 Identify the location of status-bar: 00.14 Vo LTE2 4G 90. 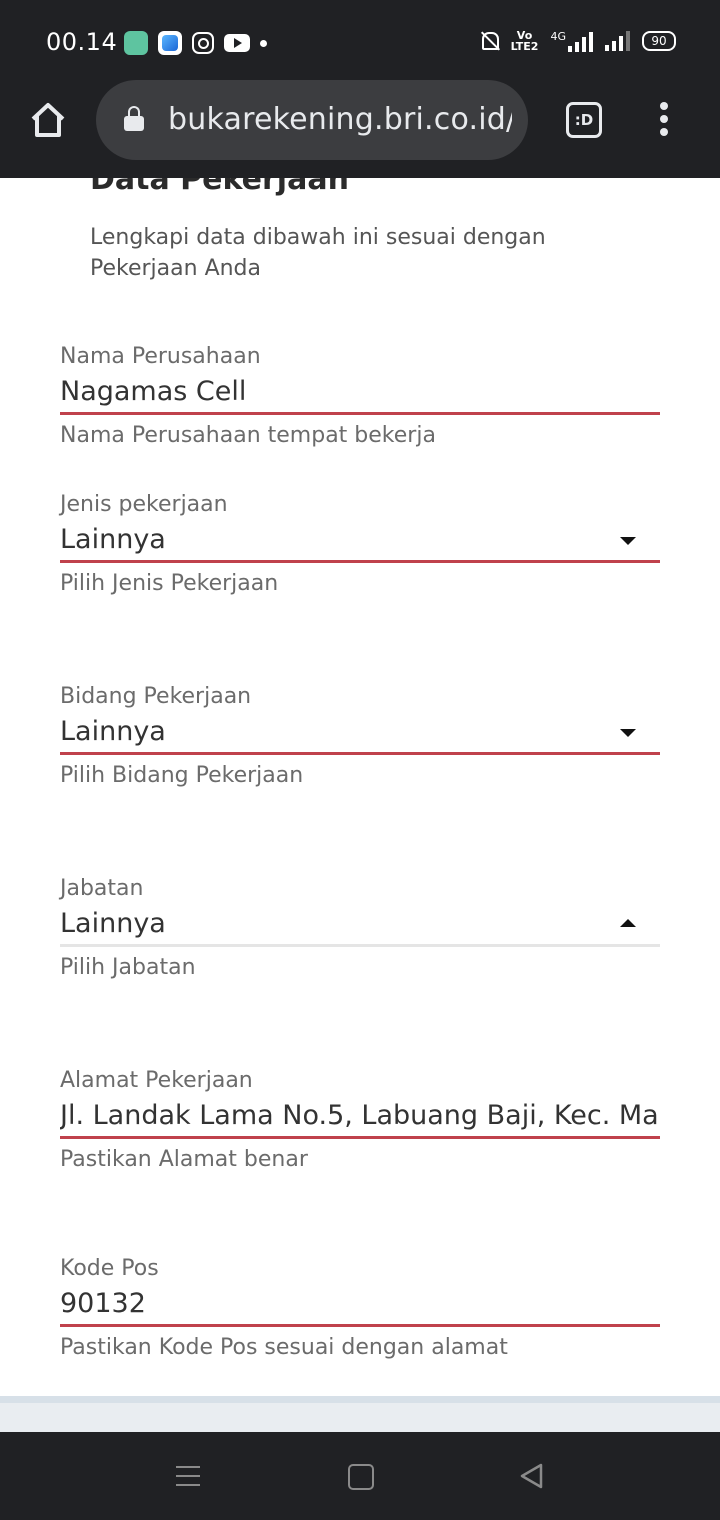
(360, 44).